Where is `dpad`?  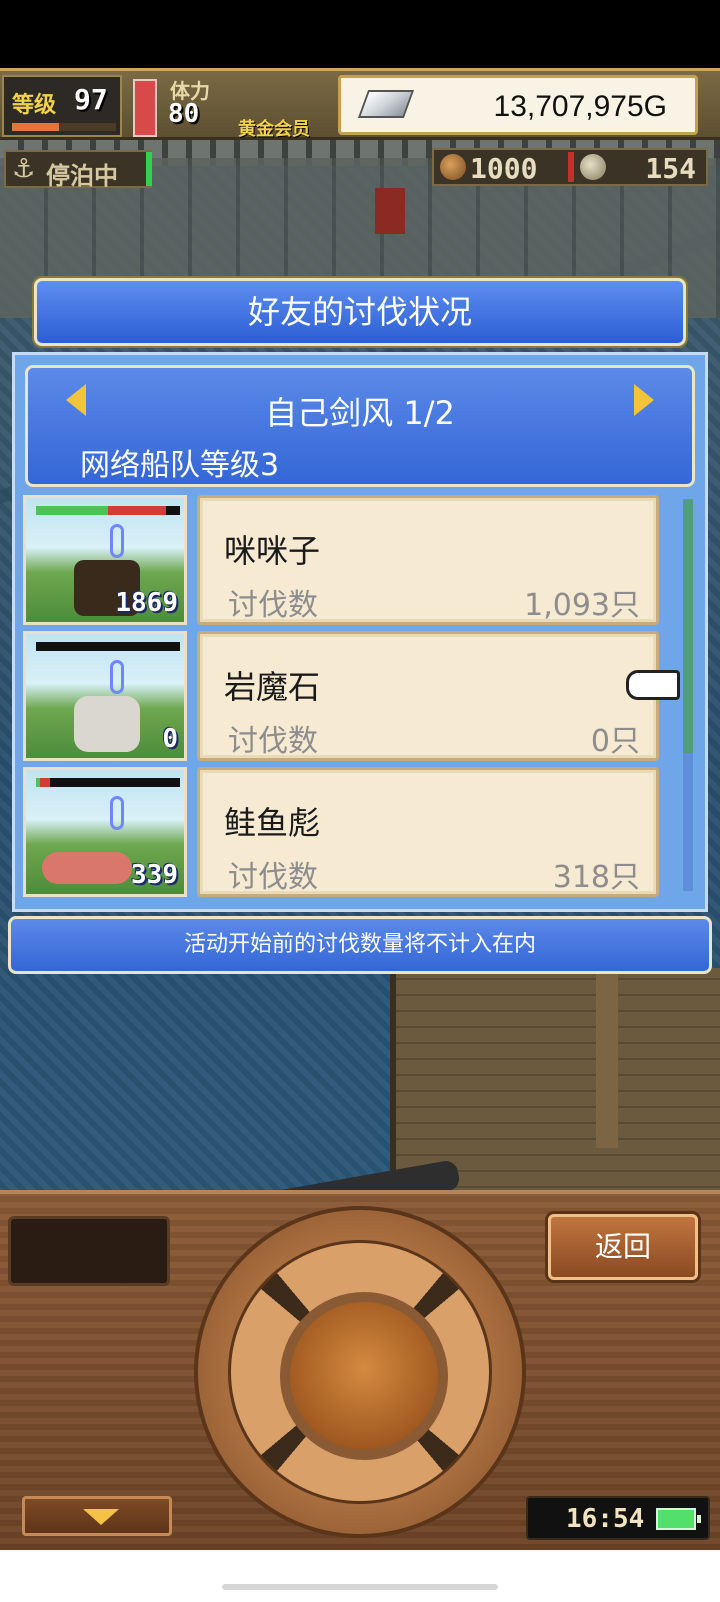
dpad is located at coordinates (360, 1372).